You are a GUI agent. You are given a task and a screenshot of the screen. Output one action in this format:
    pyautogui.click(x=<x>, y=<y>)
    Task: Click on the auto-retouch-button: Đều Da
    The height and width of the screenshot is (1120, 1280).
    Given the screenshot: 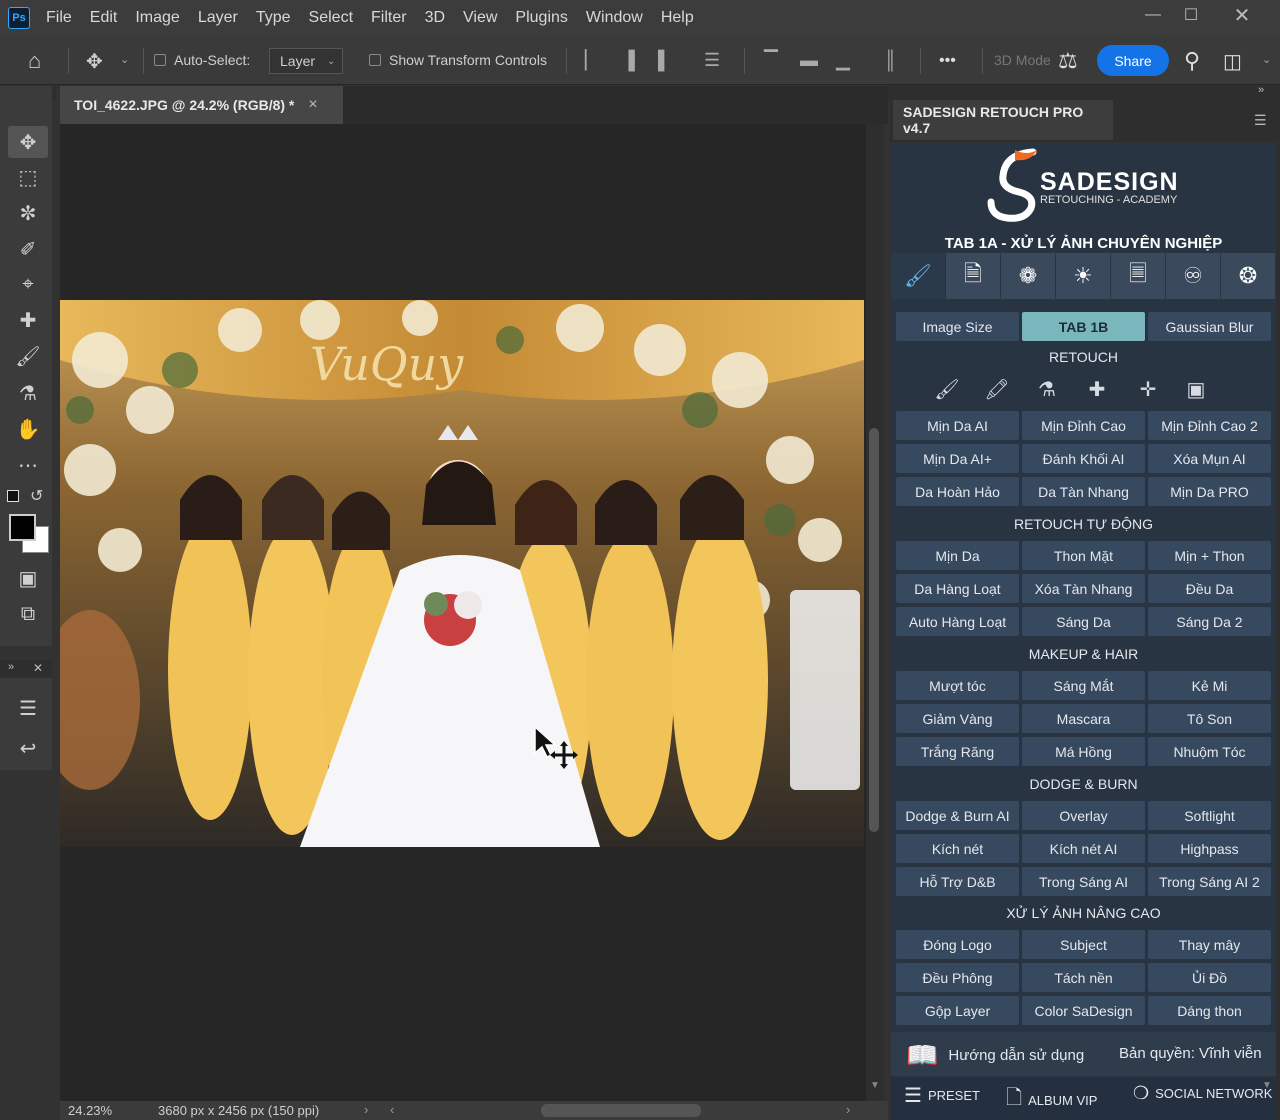 What is the action you would take?
    pyautogui.click(x=1209, y=588)
    